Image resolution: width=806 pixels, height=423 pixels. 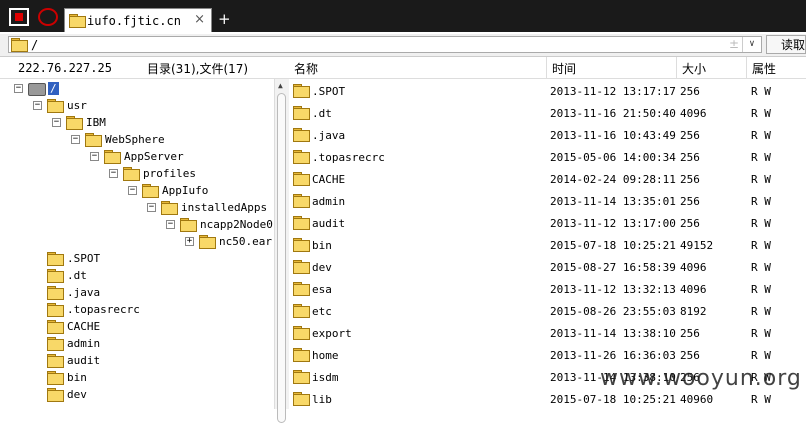 I want to click on expand-icon: +, so click(x=189, y=241).